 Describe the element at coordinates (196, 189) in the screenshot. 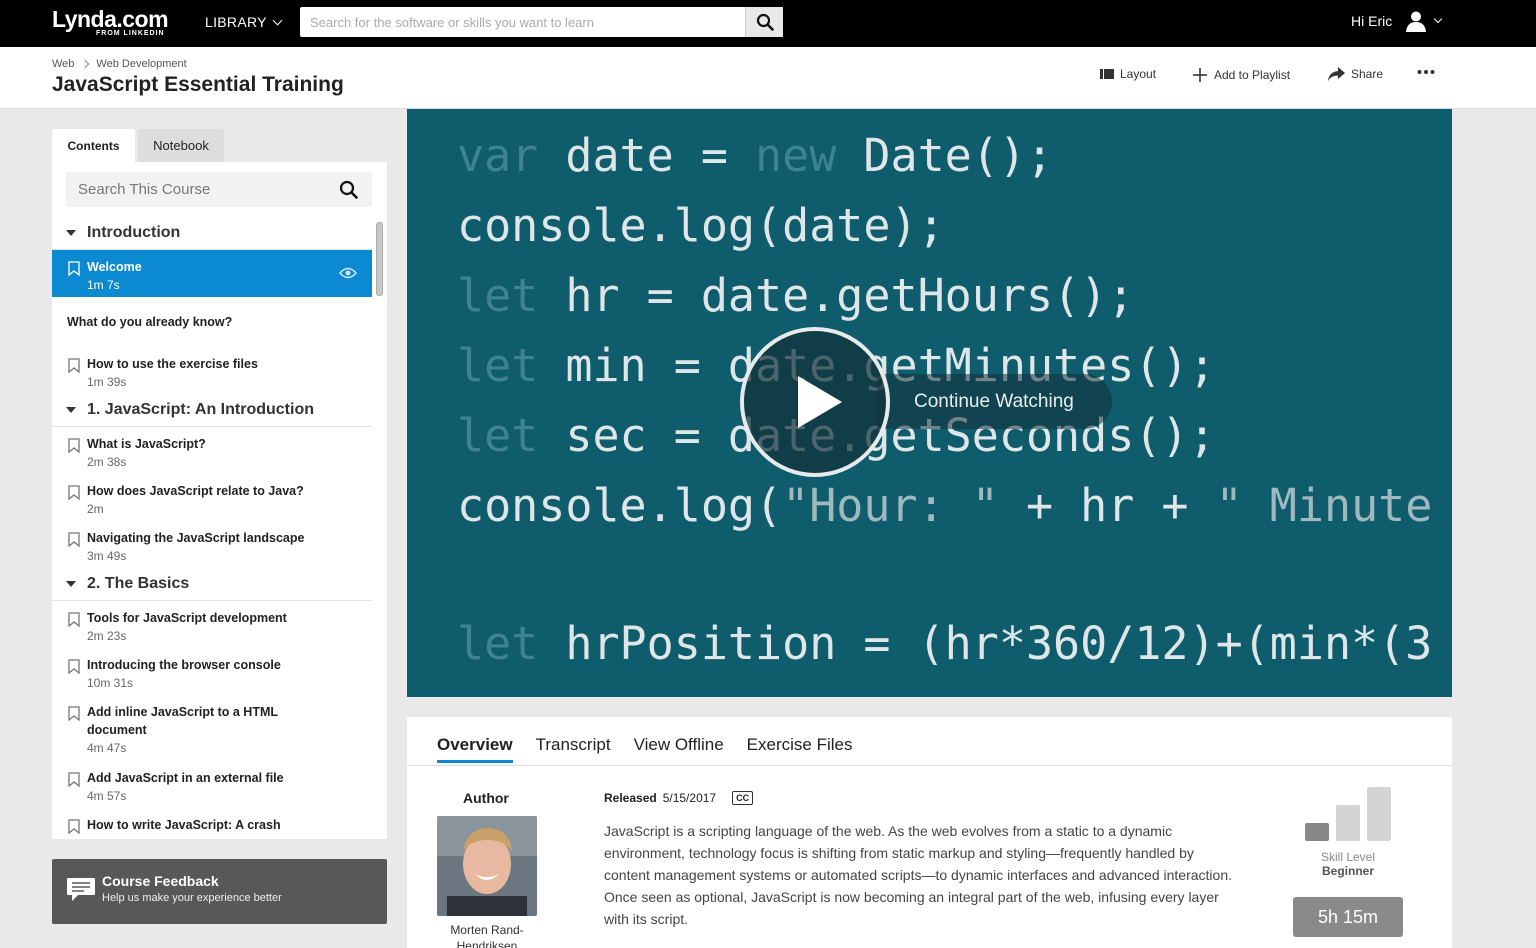

I see `course-search-input` at that location.